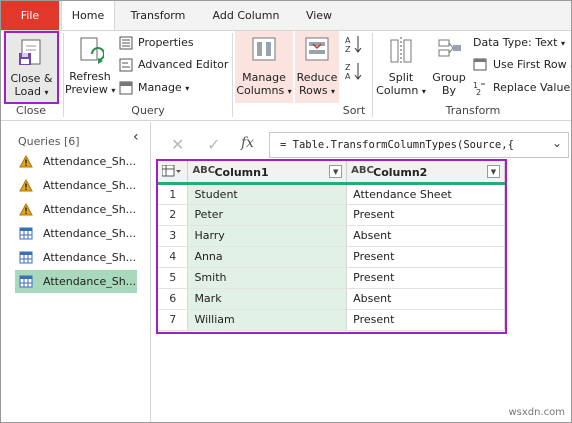 The image size is (572, 423). Describe the element at coordinates (267, 278) in the screenshot. I see `cell: Smith` at that location.